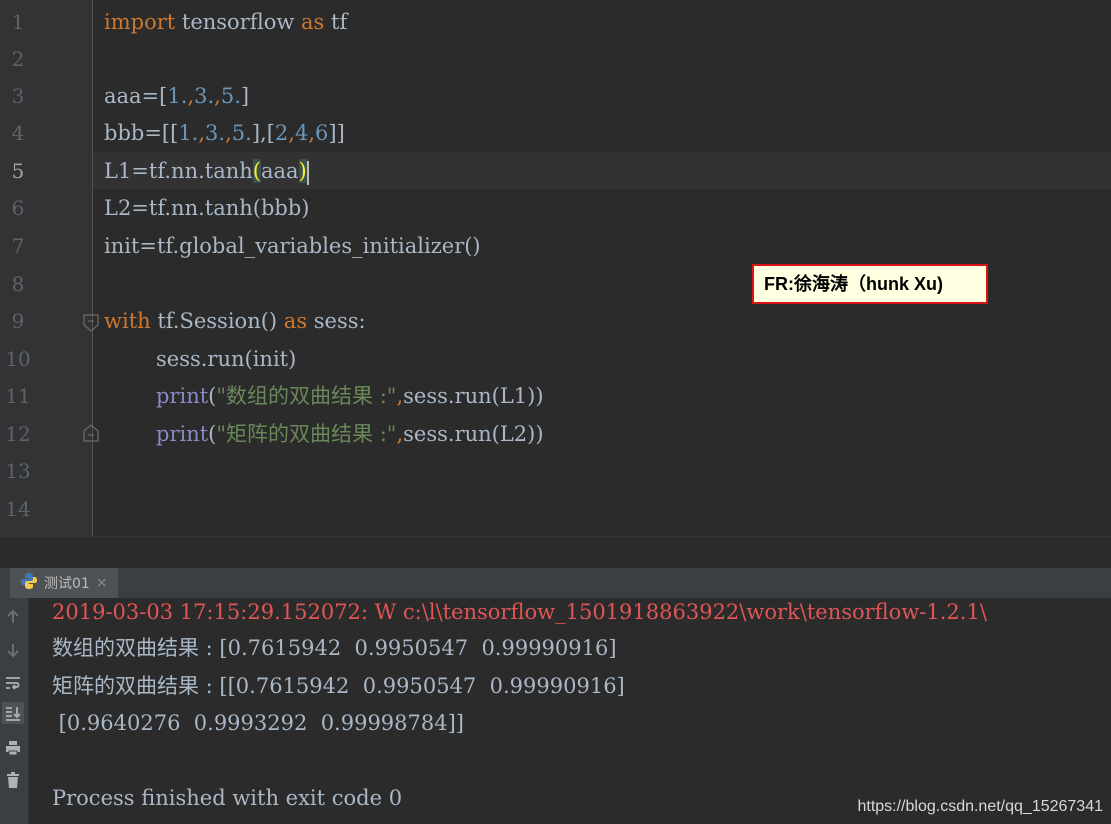 The height and width of the screenshot is (824, 1111). What do you see at coordinates (18, 171) in the screenshot?
I see `line-number-current: 5` at bounding box center [18, 171].